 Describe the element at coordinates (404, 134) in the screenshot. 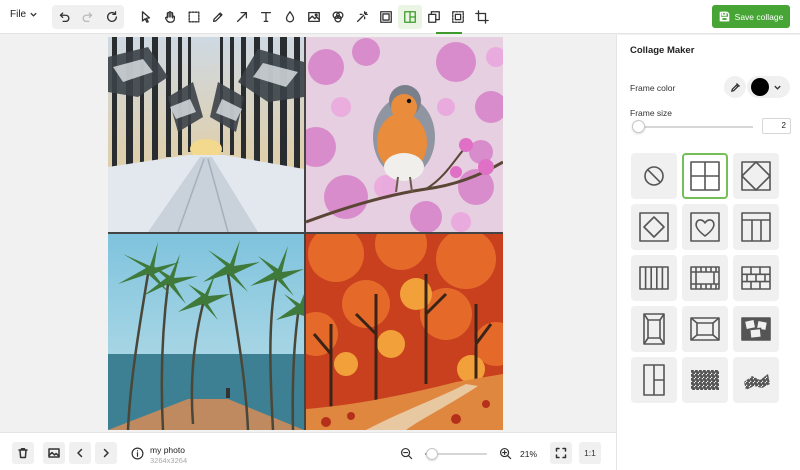

I see `collage-cell-robin` at that location.